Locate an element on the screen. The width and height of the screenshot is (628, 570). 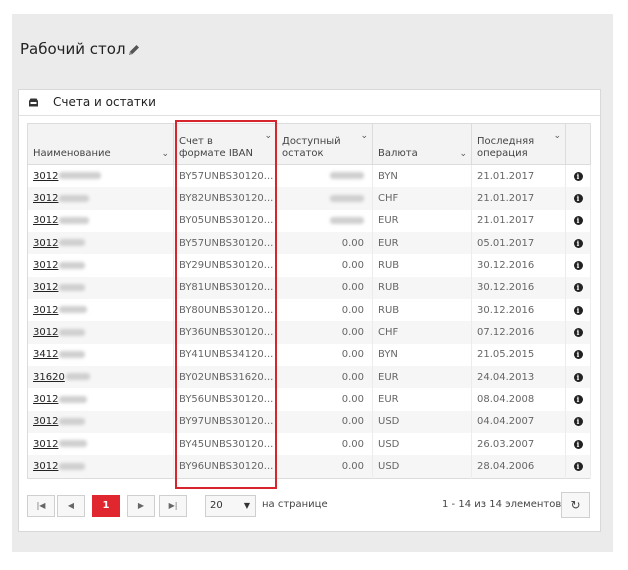
pencil-icon is located at coordinates (134, 50).